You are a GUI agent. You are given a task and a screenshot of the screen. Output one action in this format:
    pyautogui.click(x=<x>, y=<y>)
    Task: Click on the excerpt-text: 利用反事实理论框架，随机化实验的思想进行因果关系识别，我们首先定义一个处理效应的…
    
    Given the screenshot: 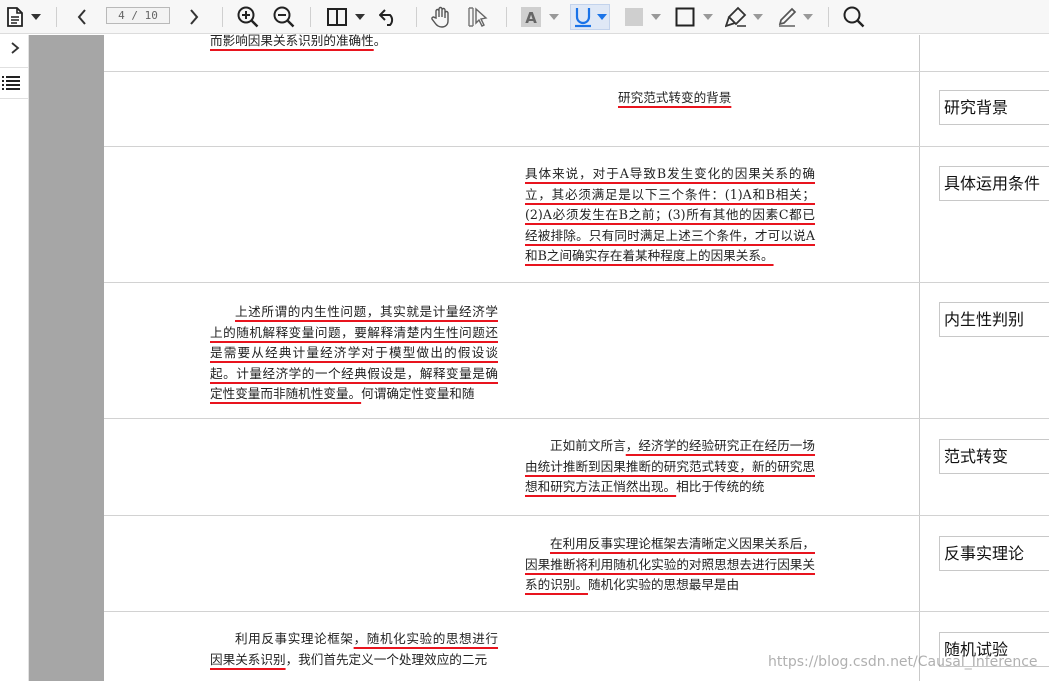 What is the action you would take?
    pyautogui.click(x=354, y=649)
    